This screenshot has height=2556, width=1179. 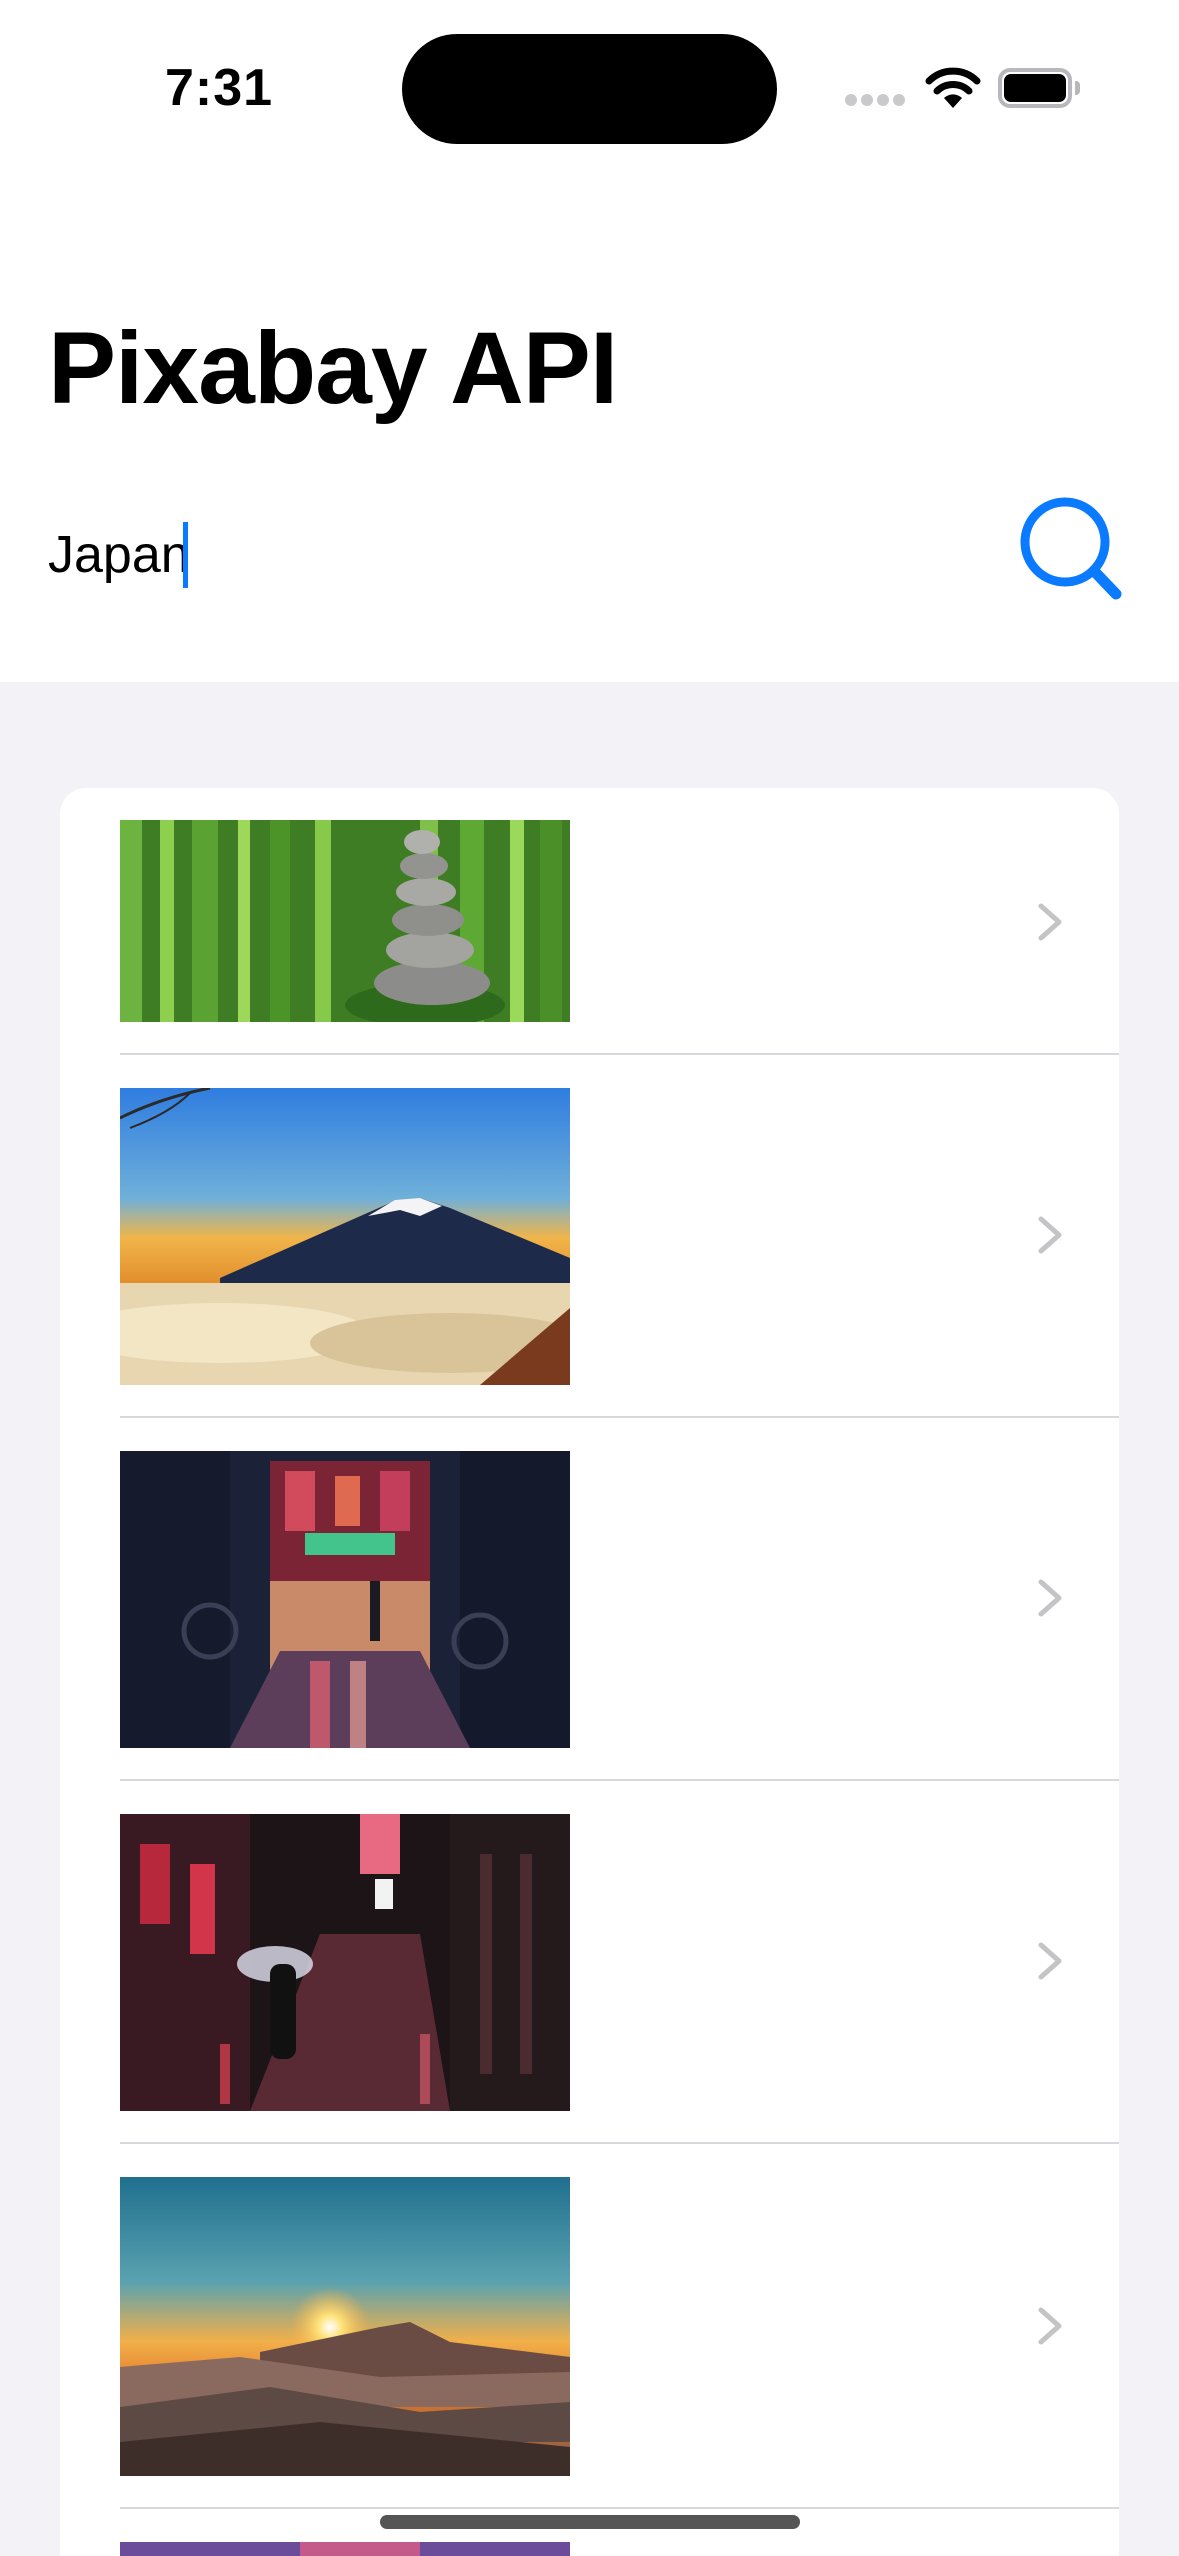 I want to click on wifi-icon, so click(x=953, y=87).